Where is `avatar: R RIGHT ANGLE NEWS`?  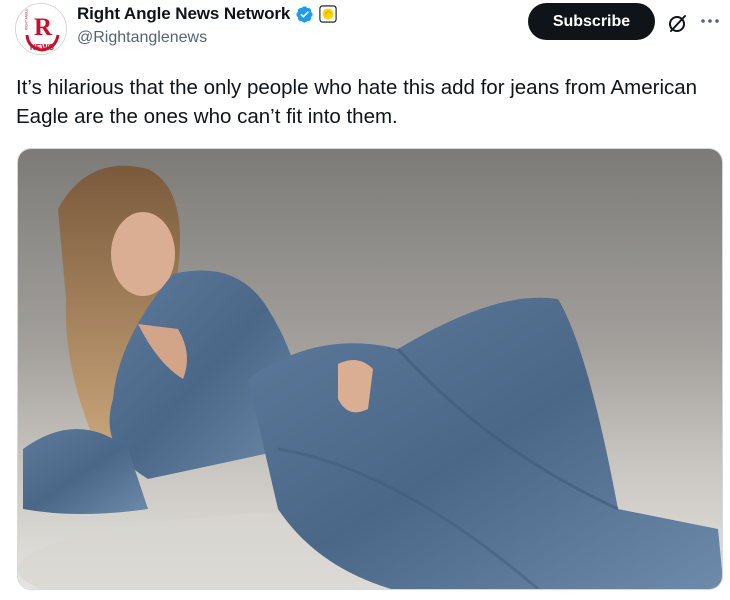 avatar: R RIGHT ANGLE NEWS is located at coordinates (41, 29).